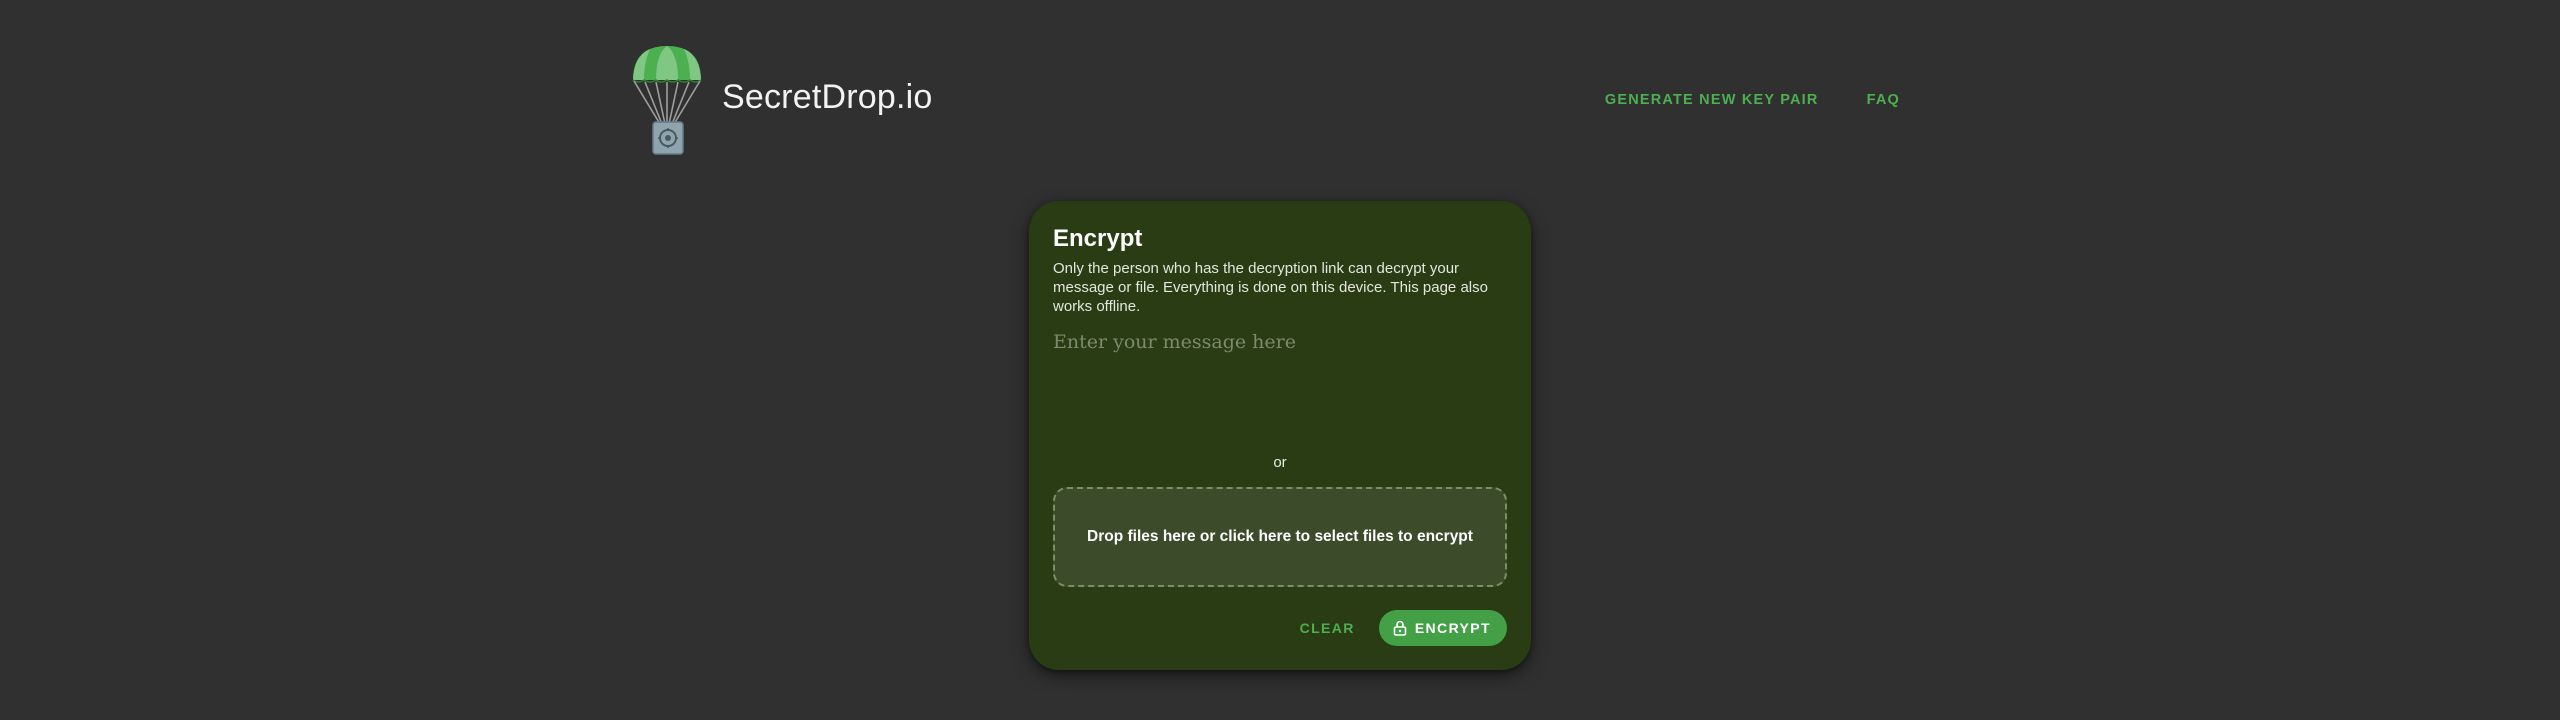  I want to click on top-nav: GENERATE NEW KEY PAIR FAQ, so click(1752, 100).